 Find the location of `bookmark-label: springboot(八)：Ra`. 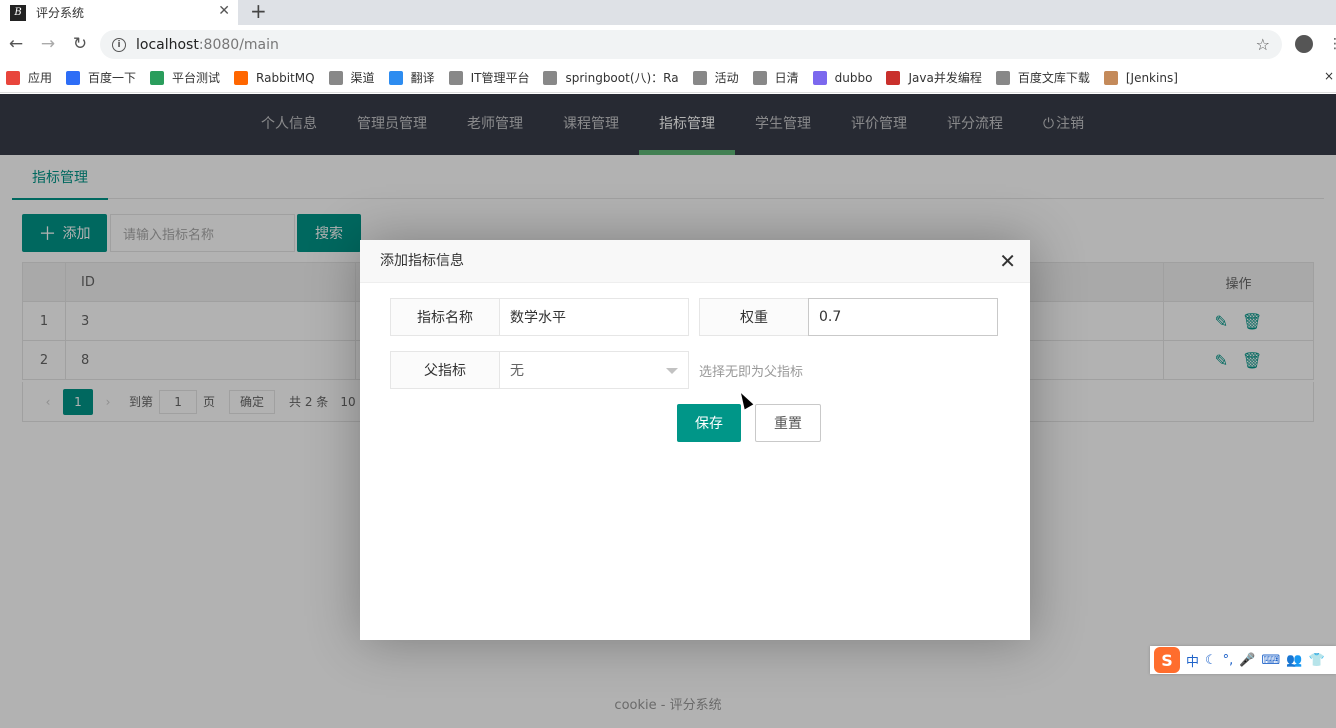

bookmark-label: springboot(八)：Ra is located at coordinates (622, 78).